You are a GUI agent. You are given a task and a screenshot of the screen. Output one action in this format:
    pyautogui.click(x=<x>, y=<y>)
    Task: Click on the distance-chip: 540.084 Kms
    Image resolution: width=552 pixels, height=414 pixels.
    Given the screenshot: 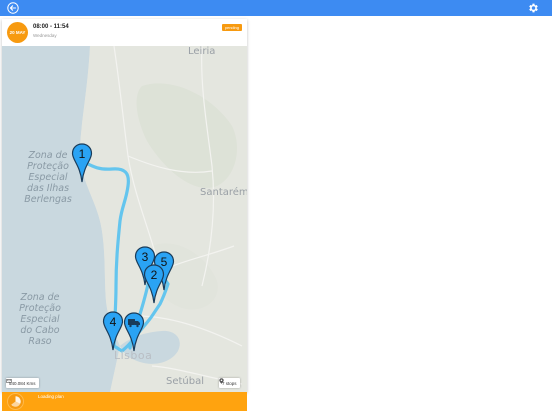 What is the action you would take?
    pyautogui.click(x=22, y=383)
    